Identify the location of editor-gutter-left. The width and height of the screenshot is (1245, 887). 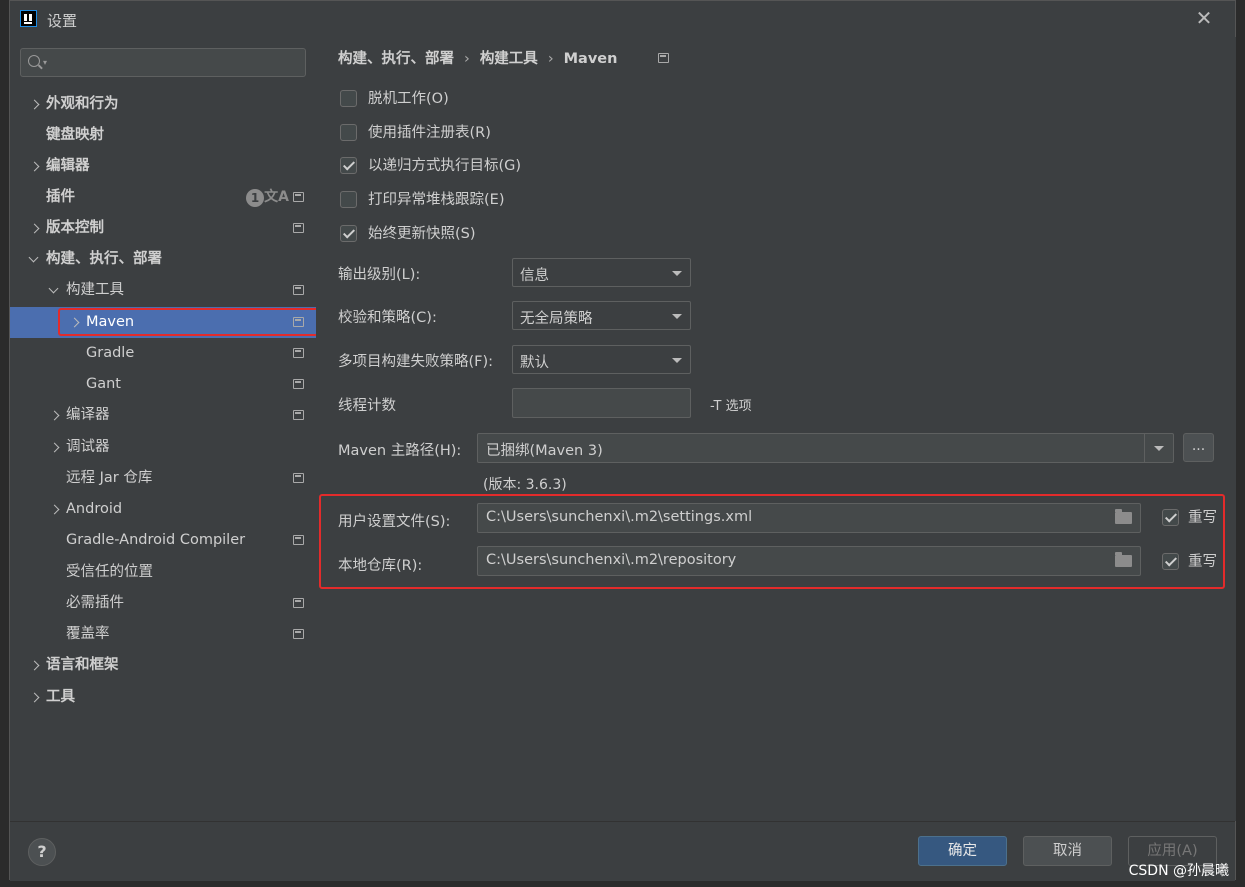
(4, 443).